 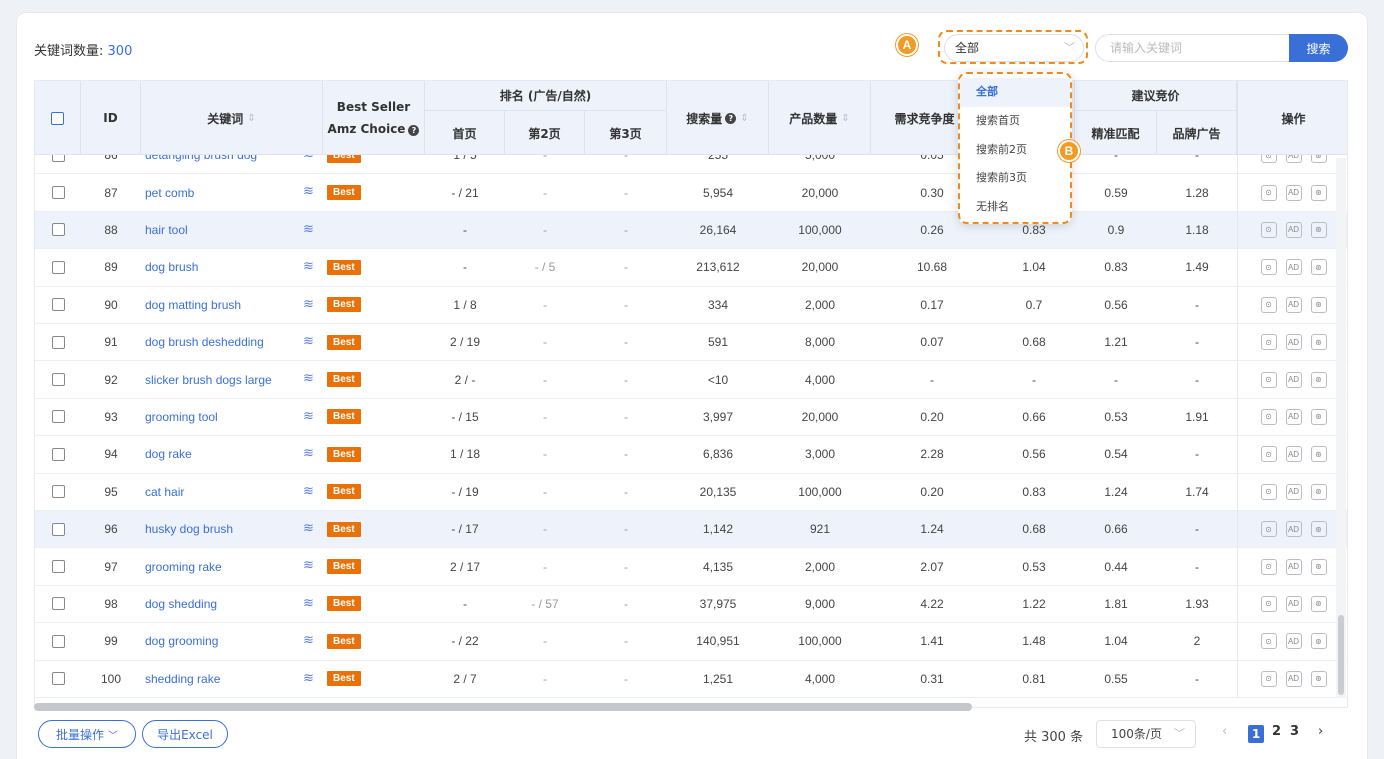 What do you see at coordinates (87, 734) in the screenshot?
I see `batch-ops-button: 批量操作 ﹀` at bounding box center [87, 734].